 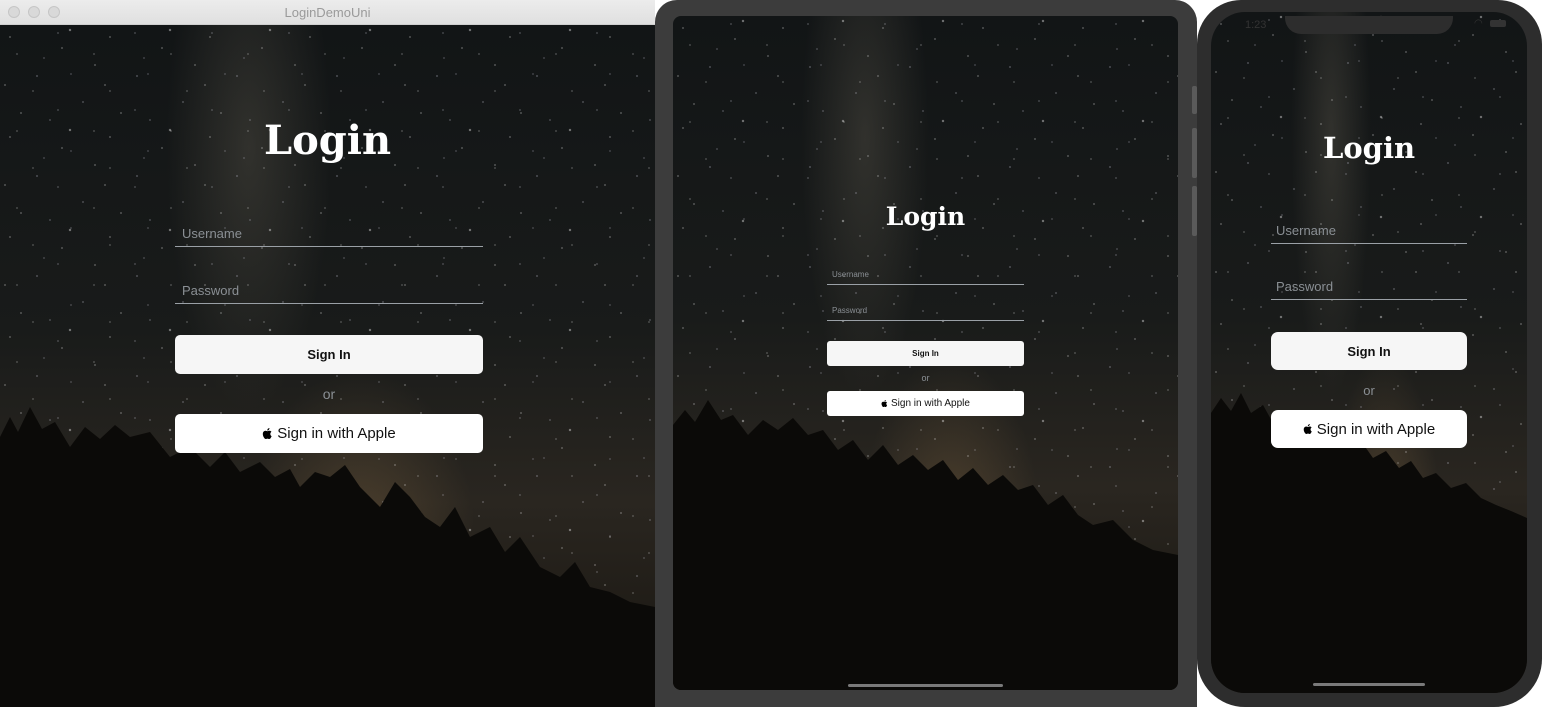 I want to click on window-title: LoginDemoUni, so click(x=327, y=12).